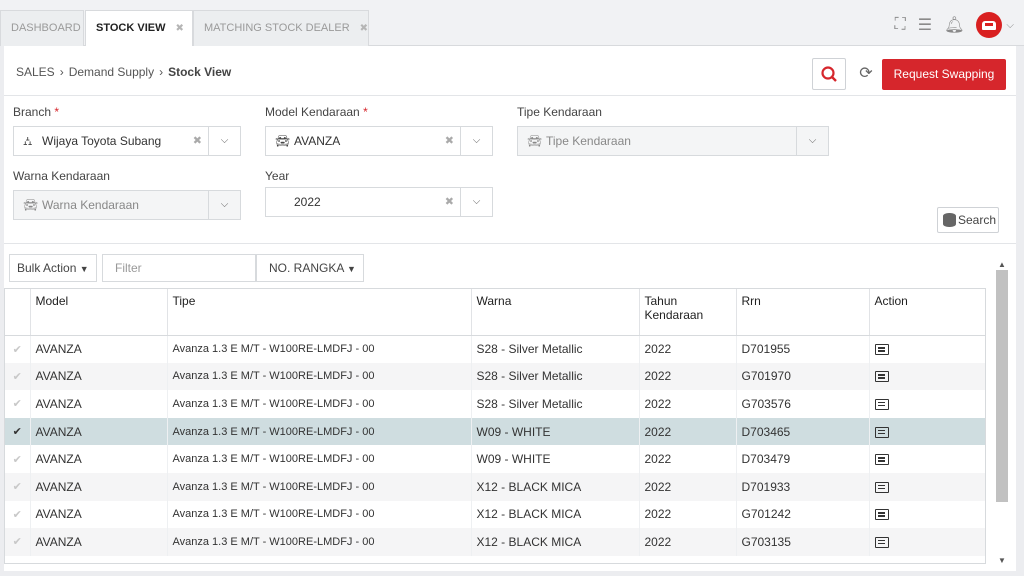 This screenshot has height=576, width=1024. I want to click on scrollbar: ▲ ▼, so click(1002, 412).